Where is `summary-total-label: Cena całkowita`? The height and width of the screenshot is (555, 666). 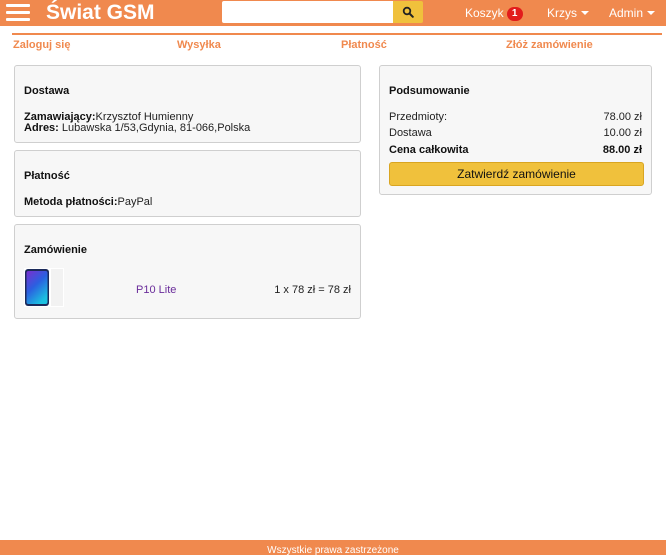 summary-total-label: Cena całkowita is located at coordinates (429, 150).